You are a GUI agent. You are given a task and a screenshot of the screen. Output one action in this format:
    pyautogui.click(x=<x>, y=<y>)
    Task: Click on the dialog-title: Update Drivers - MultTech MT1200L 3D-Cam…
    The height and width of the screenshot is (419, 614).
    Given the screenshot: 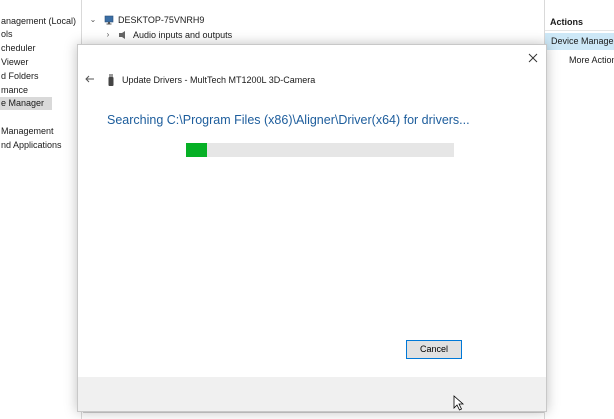 What is the action you would take?
    pyautogui.click(x=219, y=80)
    